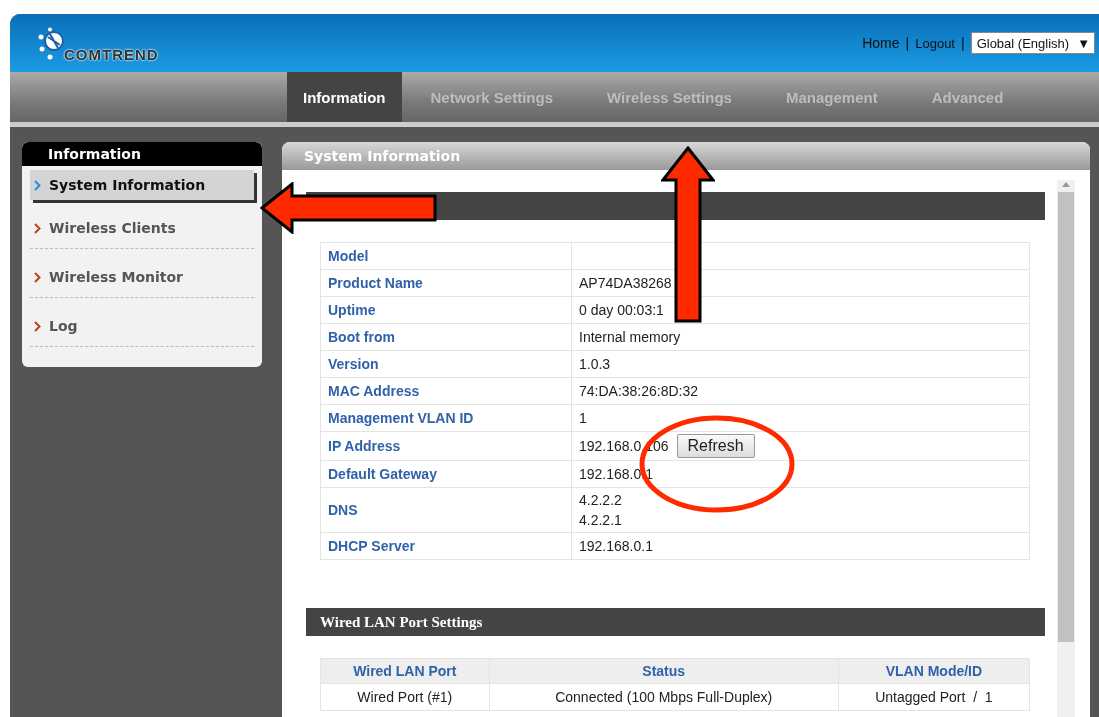  Describe the element at coordinates (800, 391) in the screenshot. I see `table-cell: 74:DA:38:26:8D:32` at that location.